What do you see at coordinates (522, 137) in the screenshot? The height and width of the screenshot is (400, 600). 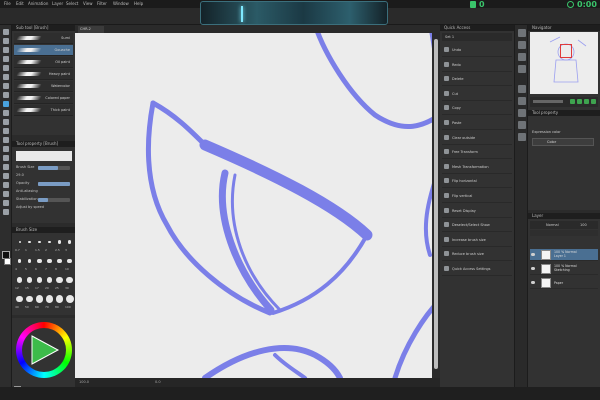 I see `search-layer-panel-icon` at bounding box center [522, 137].